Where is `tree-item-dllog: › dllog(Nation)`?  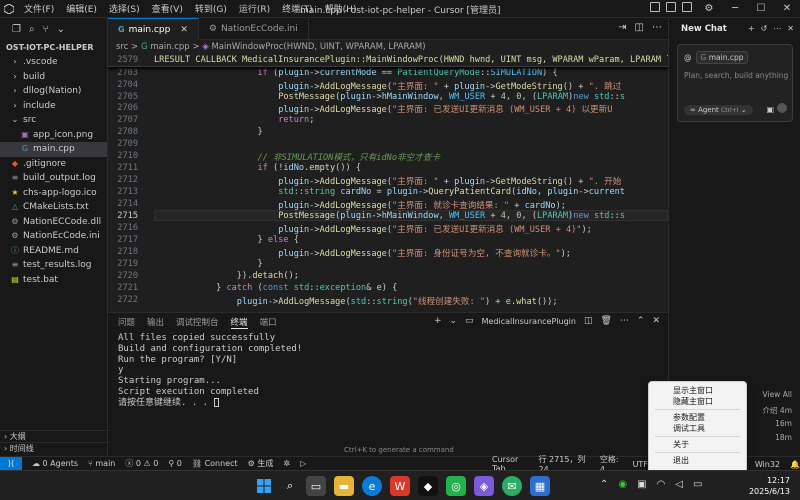
tree-item-dllog: › dllog(Nation) is located at coordinates (53, 91).